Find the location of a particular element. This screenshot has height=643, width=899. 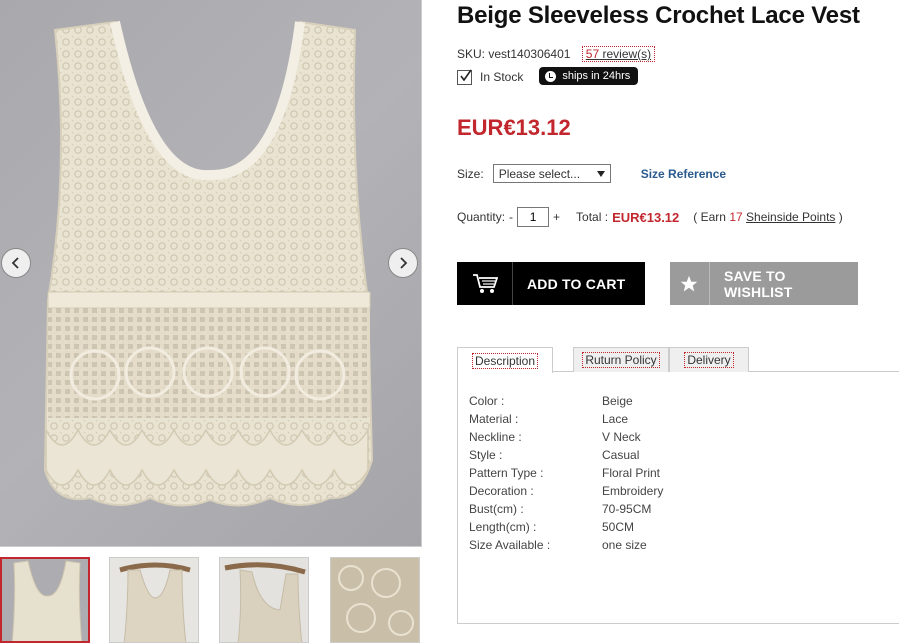

spec-label: Pattern Type : is located at coordinates (506, 473).